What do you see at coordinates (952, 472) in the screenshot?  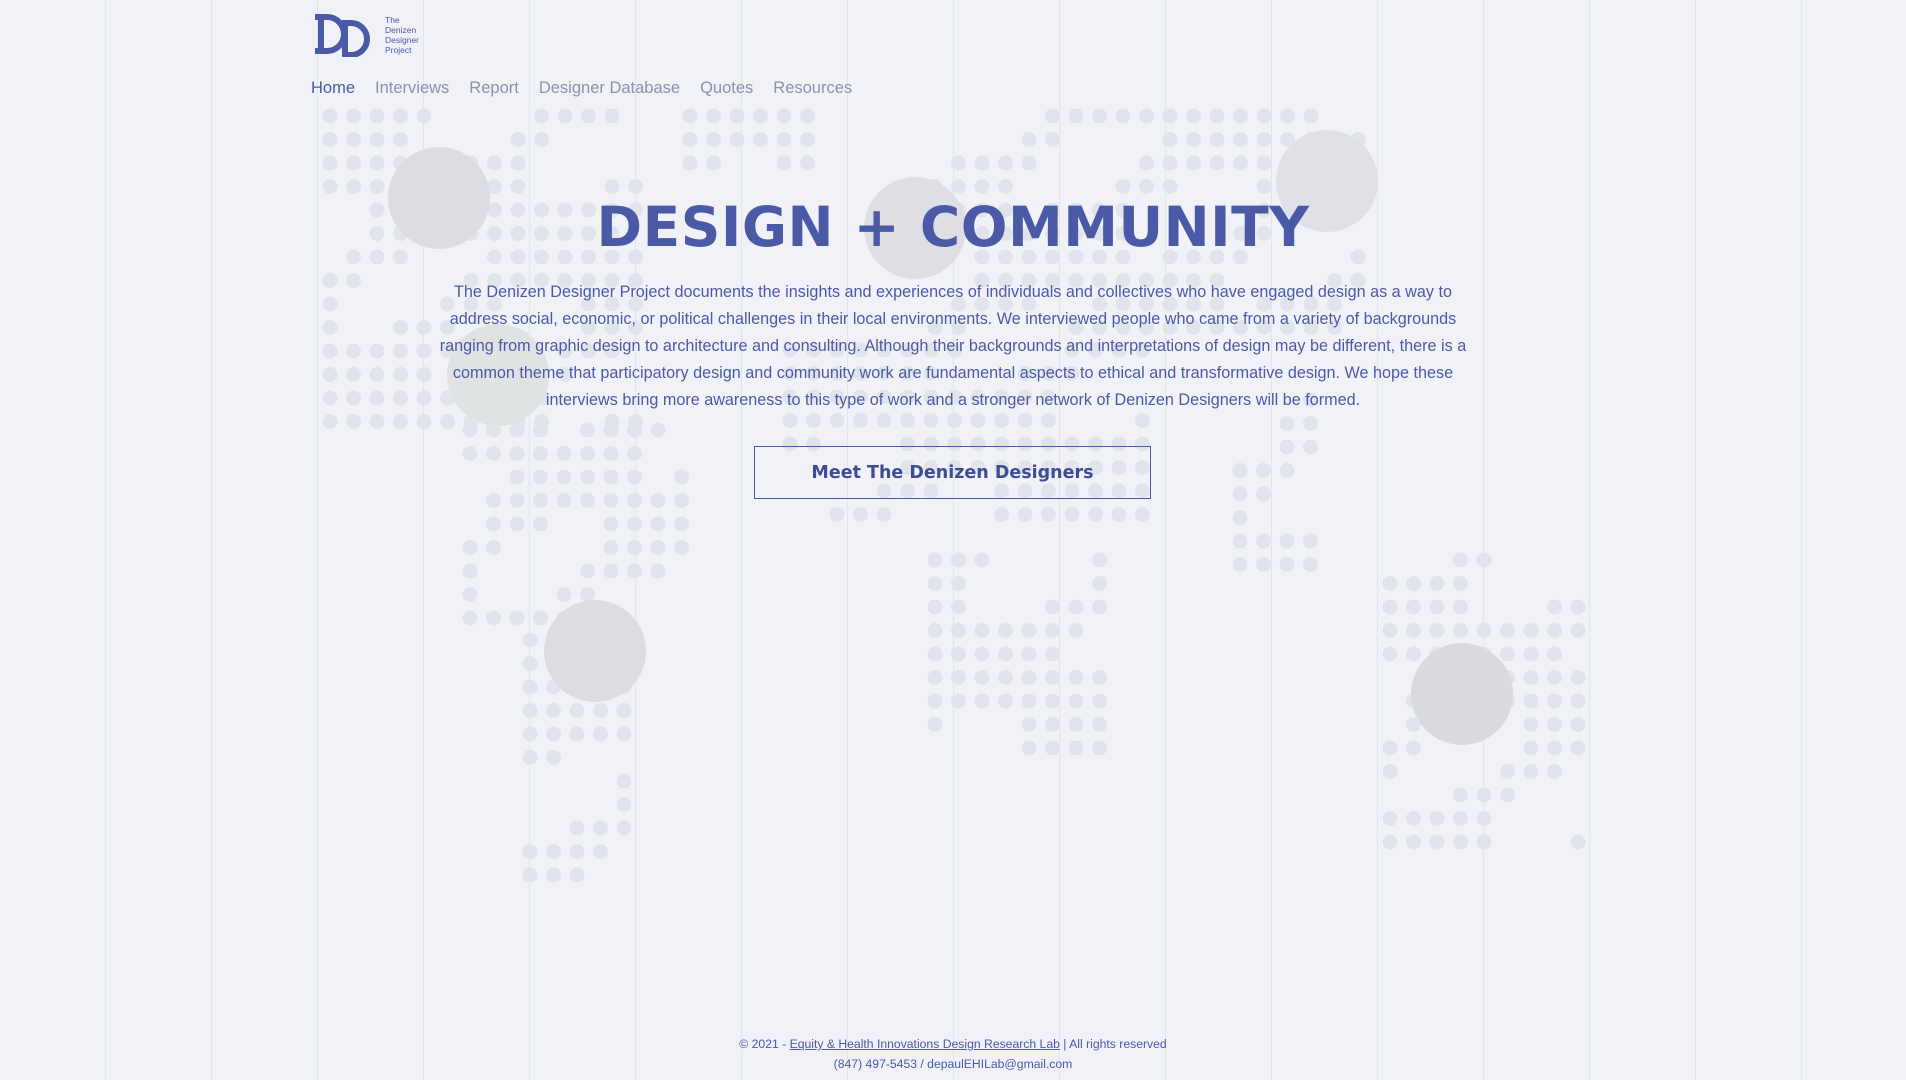 I see `meet-designers-button: Meet The Denizen Designers` at bounding box center [952, 472].